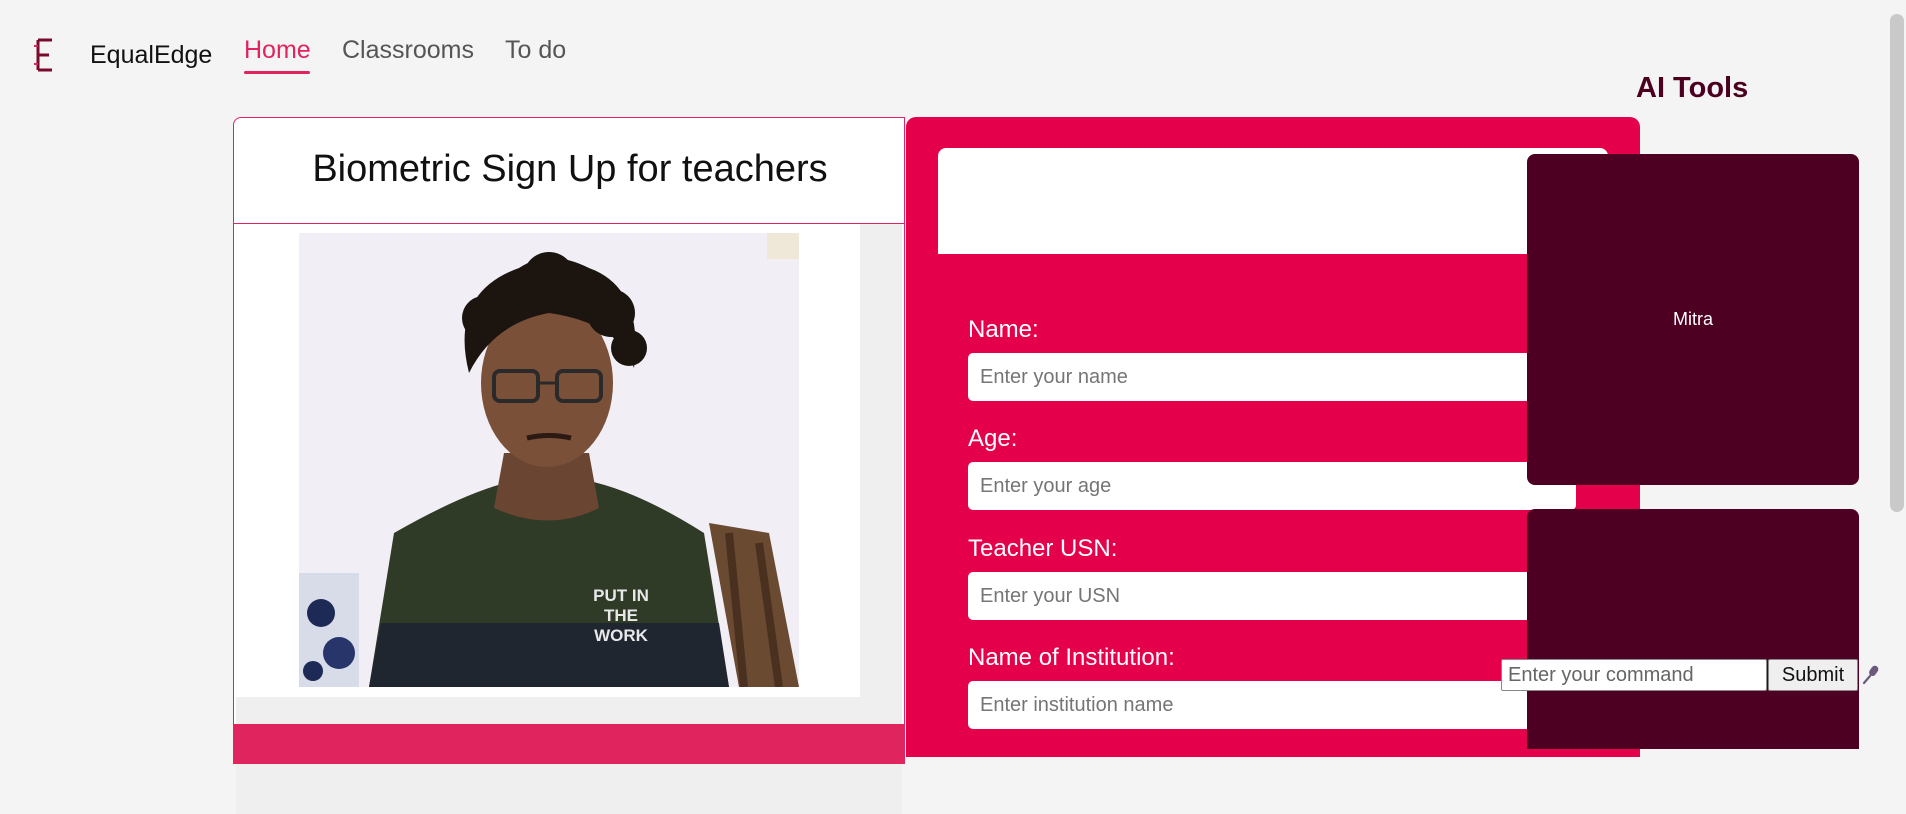 The image size is (1906, 814). Describe the element at coordinates (1871, 675) in the screenshot. I see `microphone-icon` at that location.